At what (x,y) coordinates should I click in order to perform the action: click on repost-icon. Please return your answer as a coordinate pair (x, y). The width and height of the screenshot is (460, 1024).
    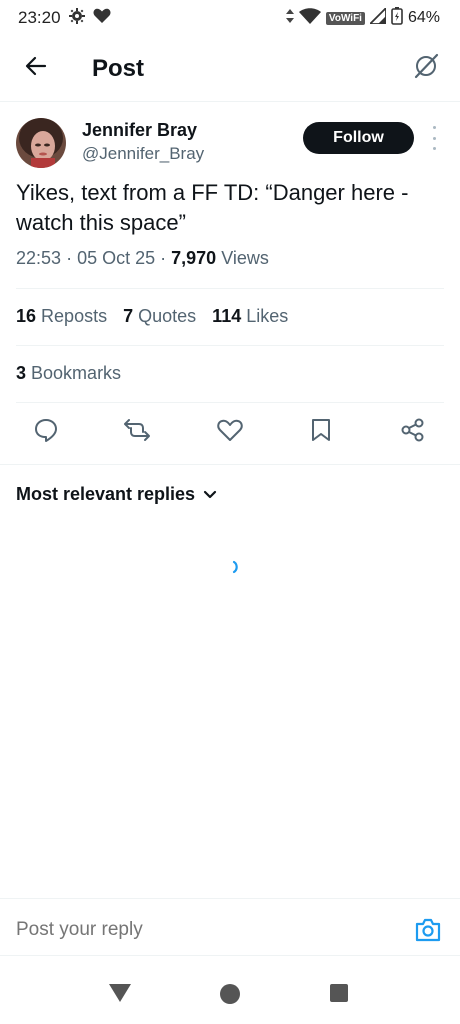
    Looking at the image, I should click on (137, 432).